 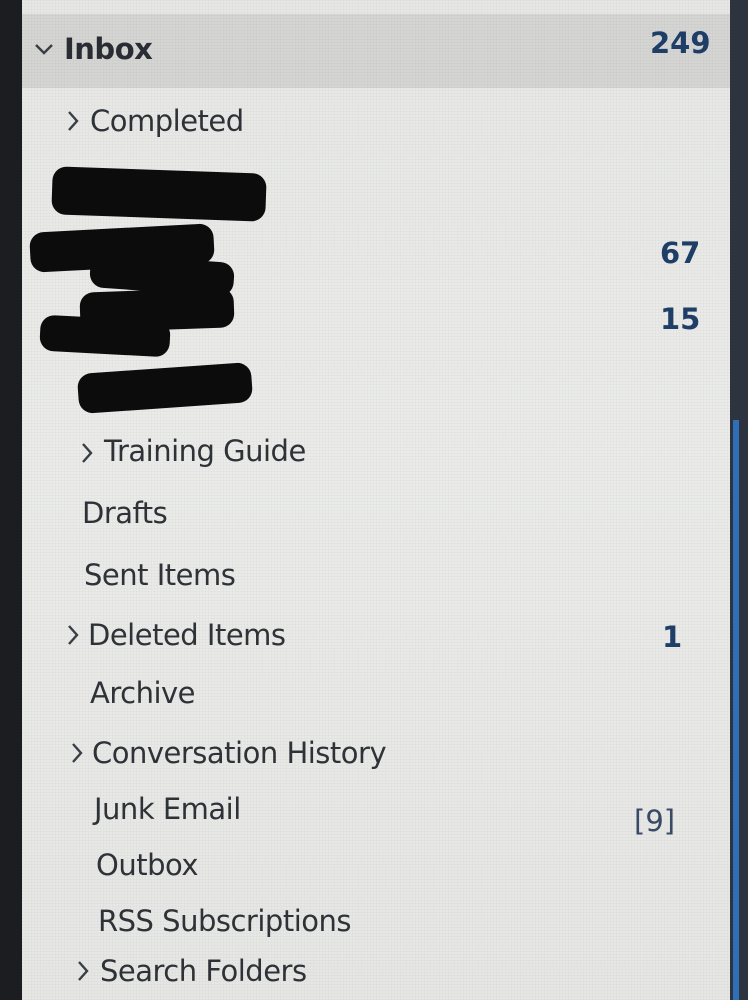 I want to click on folder-label: Inbox, so click(x=108, y=49).